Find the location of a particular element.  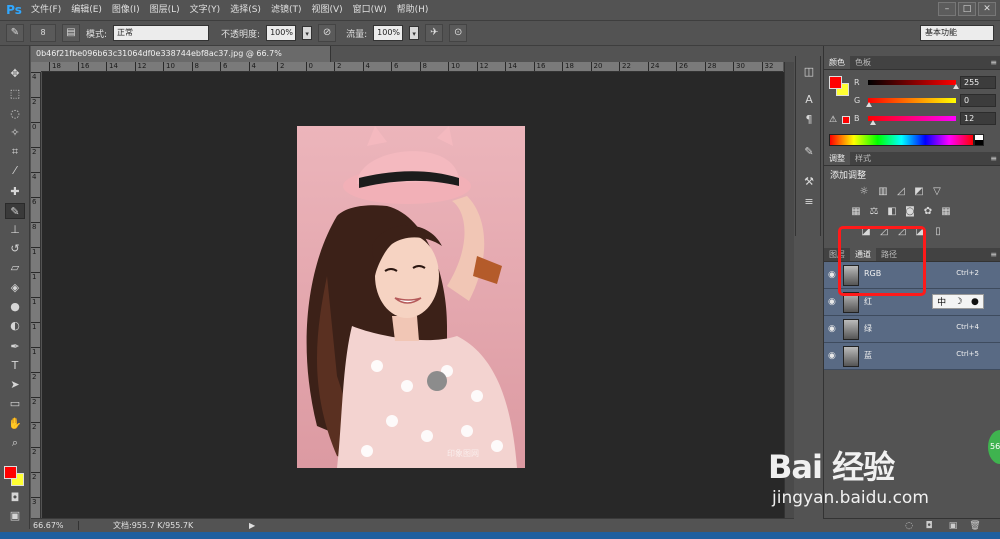

brush-panel-toggle-icon: ▤ is located at coordinates (71, 33).